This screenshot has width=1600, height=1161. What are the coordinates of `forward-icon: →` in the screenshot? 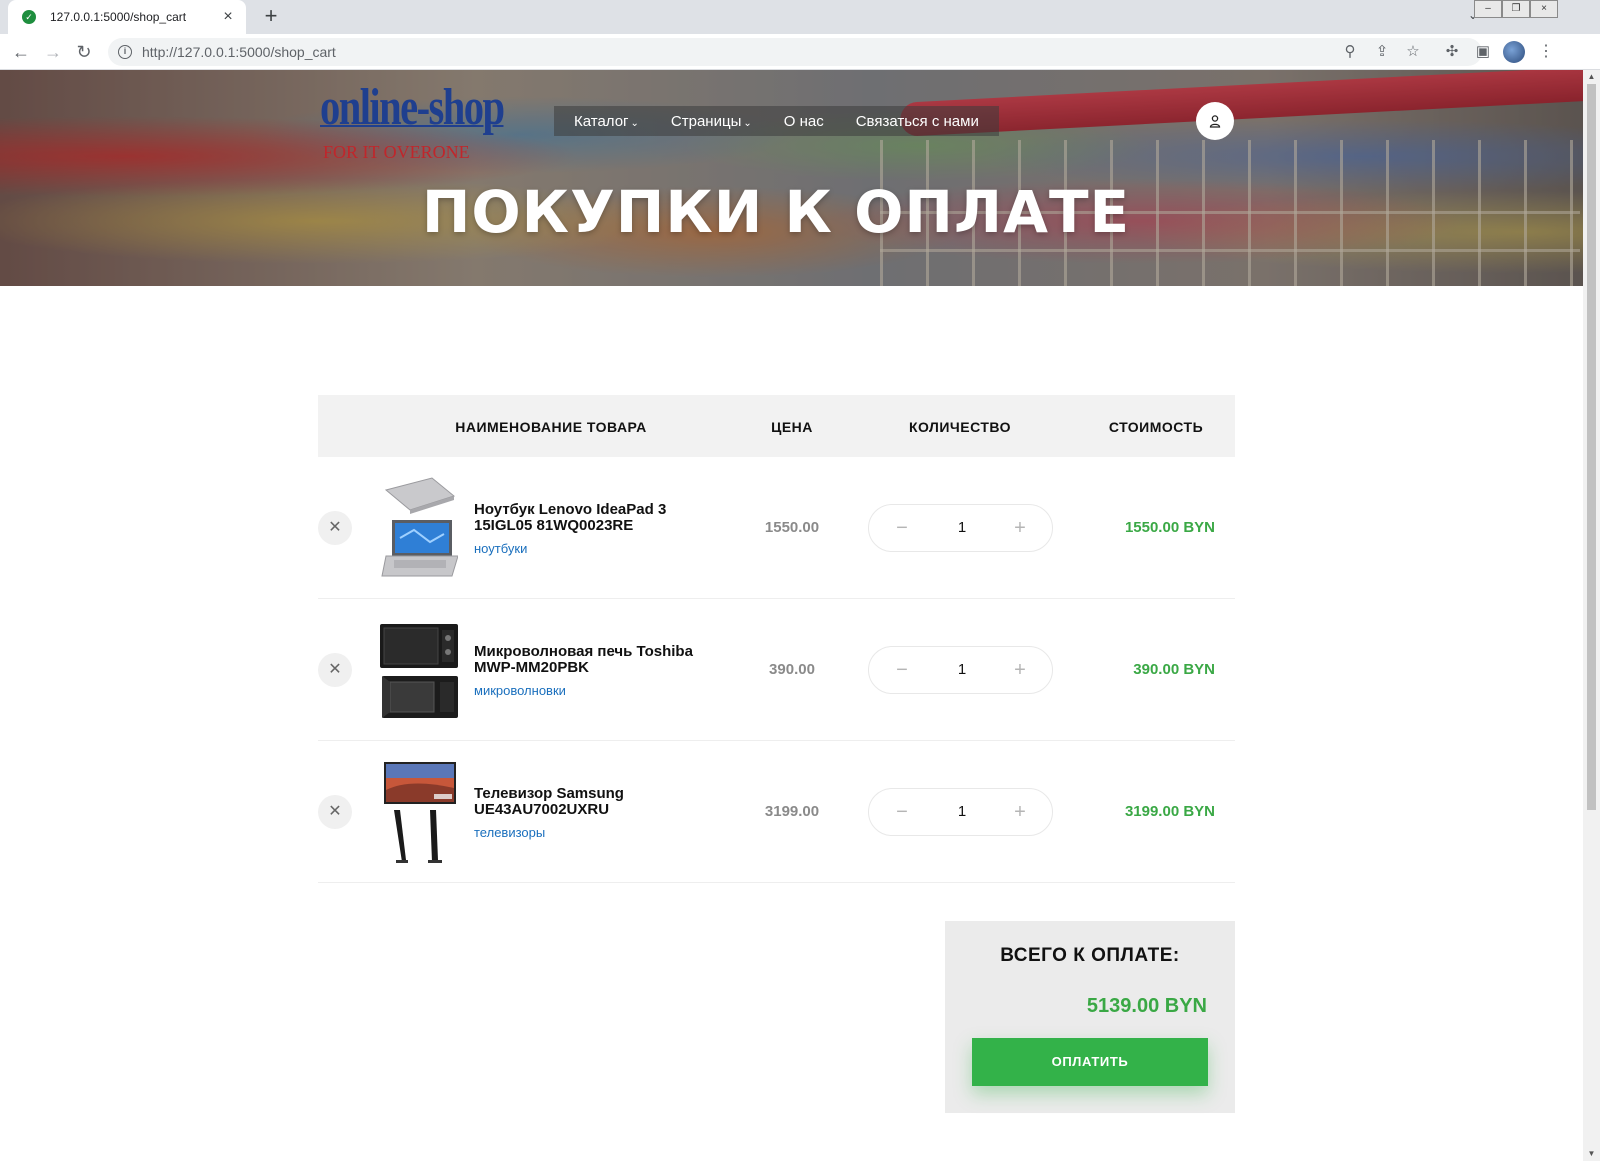 It's located at (53, 52).